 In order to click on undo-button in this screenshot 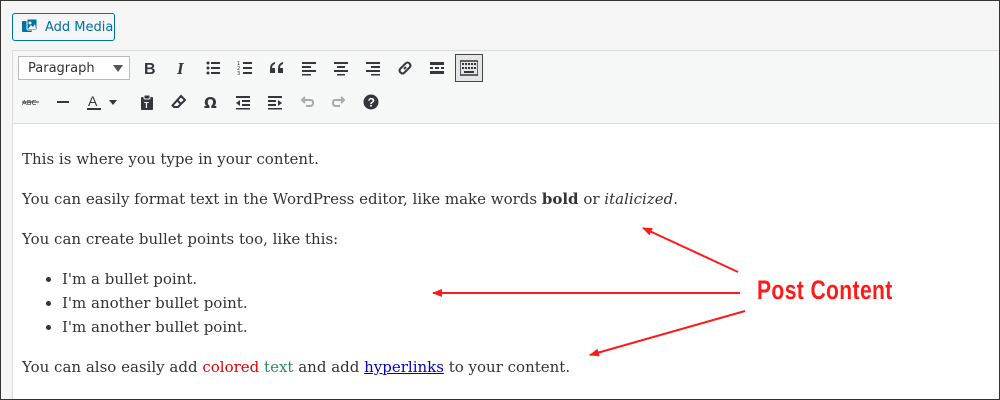, I will do `click(307, 102)`.